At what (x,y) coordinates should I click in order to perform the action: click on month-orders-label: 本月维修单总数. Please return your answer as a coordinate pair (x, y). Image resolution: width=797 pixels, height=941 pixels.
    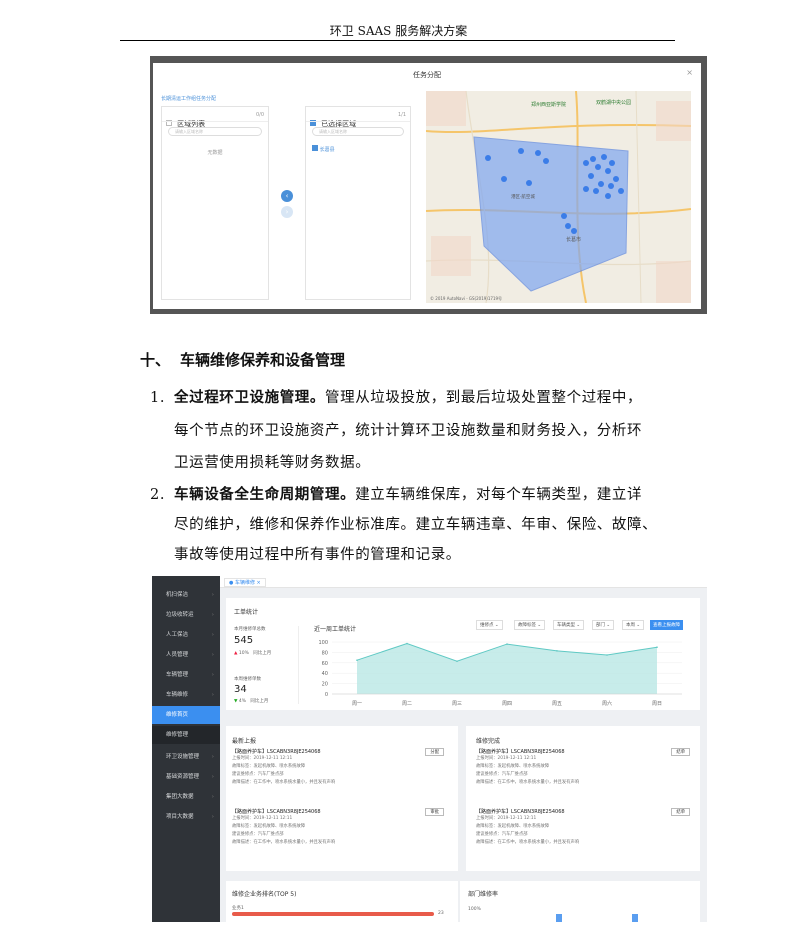
    Looking at the image, I should click on (250, 629).